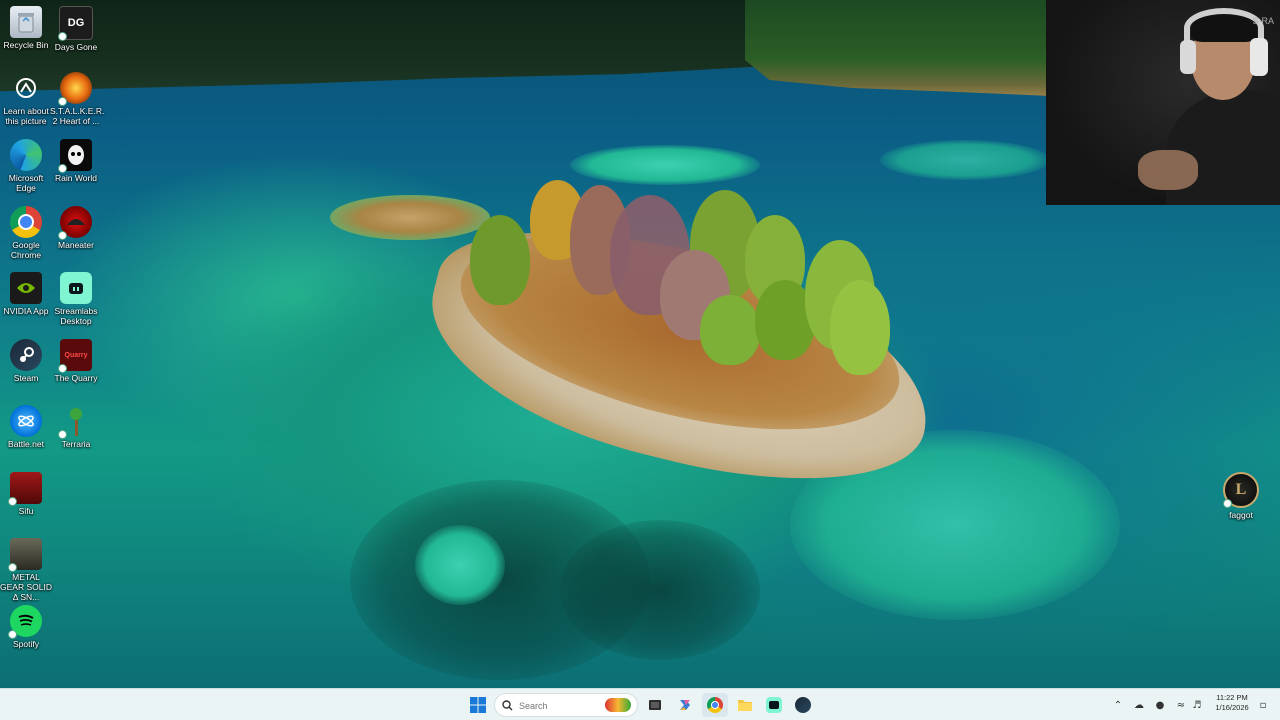 Image resolution: width=1280 pixels, height=720 pixels. I want to click on desktop-icon-recycle-bin: Recycle Bin, so click(26, 28).